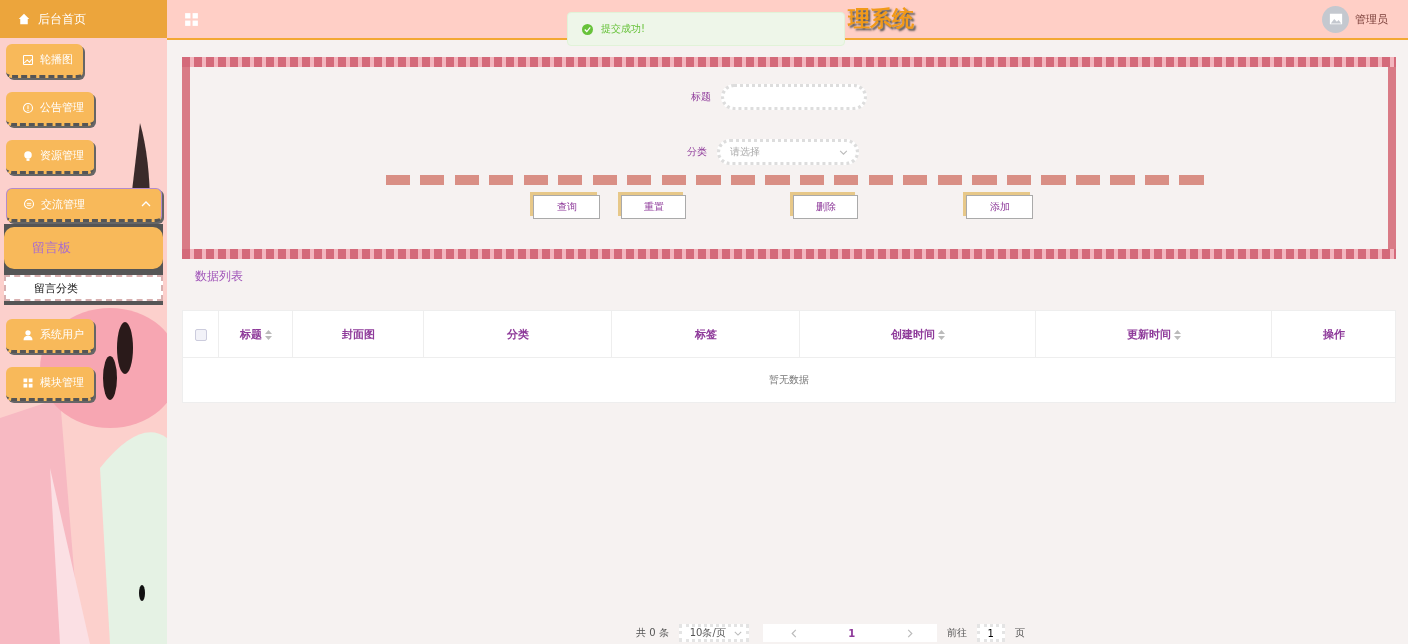 The image size is (1408, 644). Describe the element at coordinates (990, 633) in the screenshot. I see `goto-page-field: 1` at that location.